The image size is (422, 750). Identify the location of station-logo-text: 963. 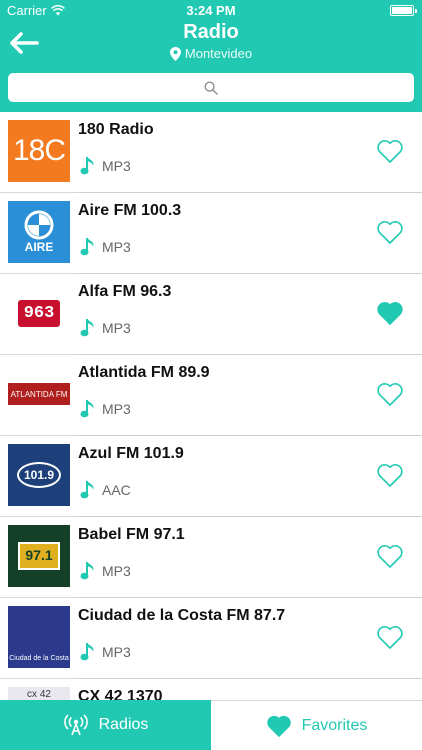
(39, 313).